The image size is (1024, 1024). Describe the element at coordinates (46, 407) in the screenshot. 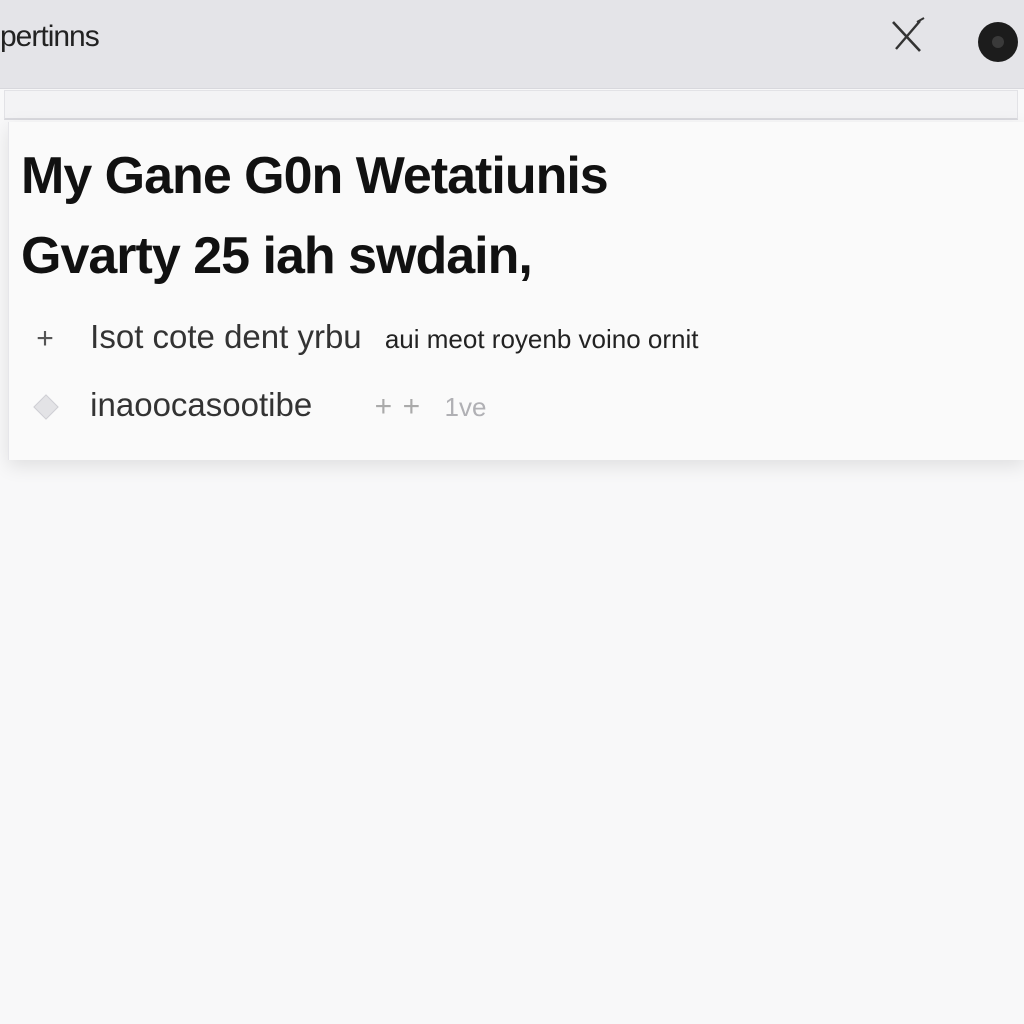

I see `diamond-icon` at that location.